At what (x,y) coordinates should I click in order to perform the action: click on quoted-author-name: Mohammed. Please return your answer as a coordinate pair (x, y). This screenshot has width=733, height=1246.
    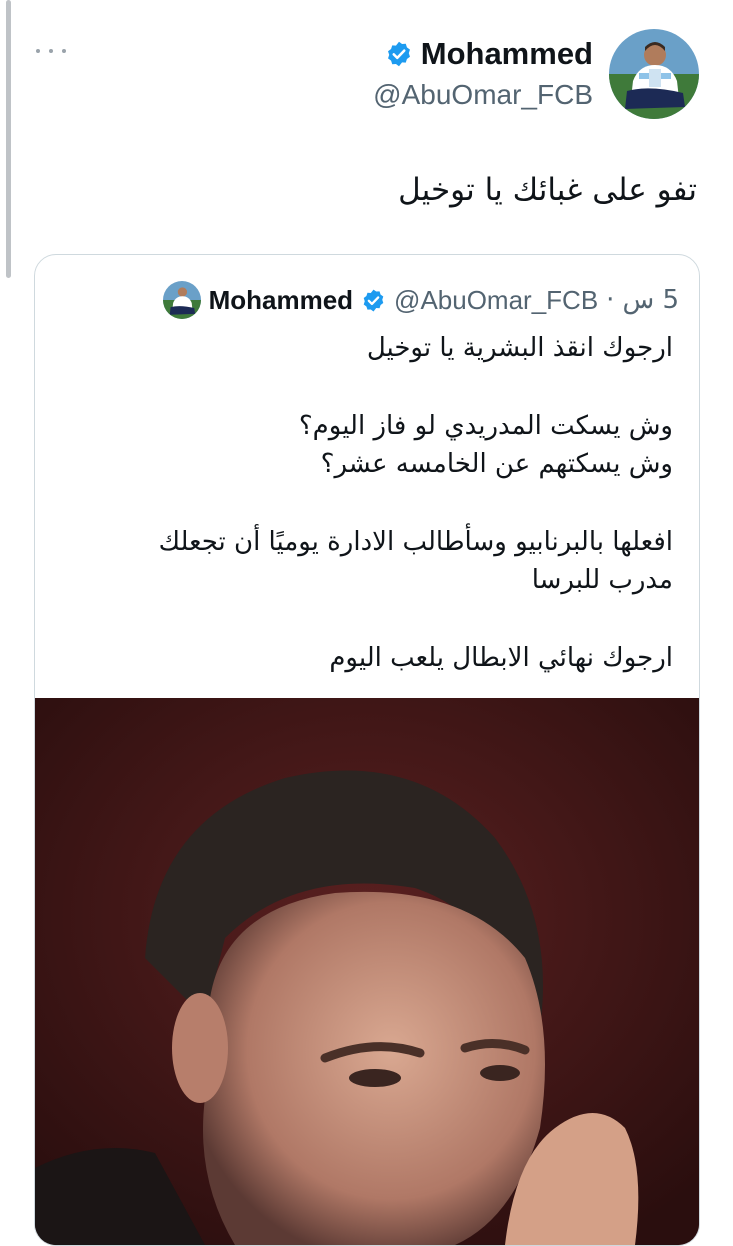
    Looking at the image, I should click on (281, 299).